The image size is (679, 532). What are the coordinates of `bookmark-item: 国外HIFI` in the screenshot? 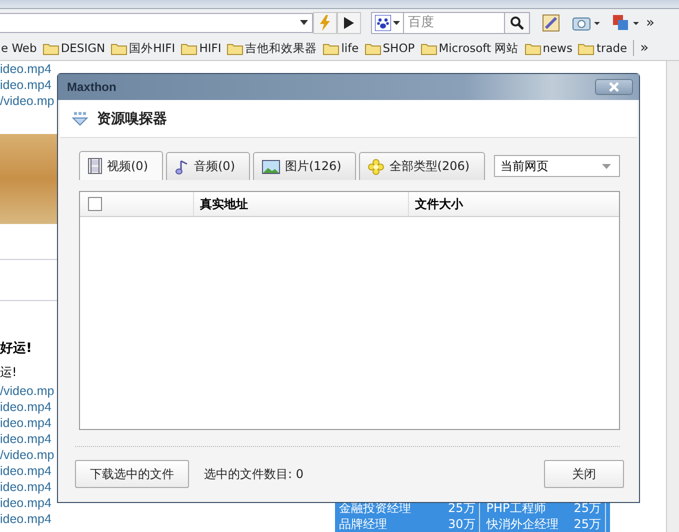 It's located at (143, 48).